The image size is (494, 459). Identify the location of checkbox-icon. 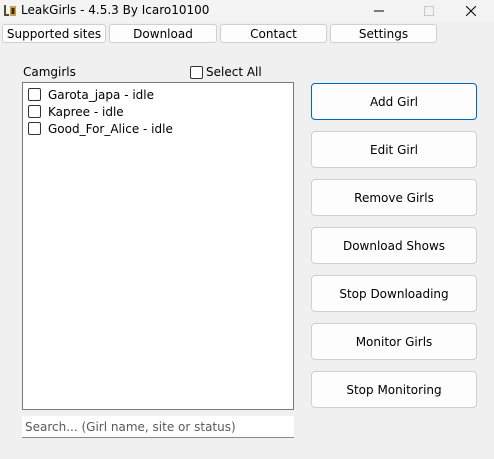
(196, 72).